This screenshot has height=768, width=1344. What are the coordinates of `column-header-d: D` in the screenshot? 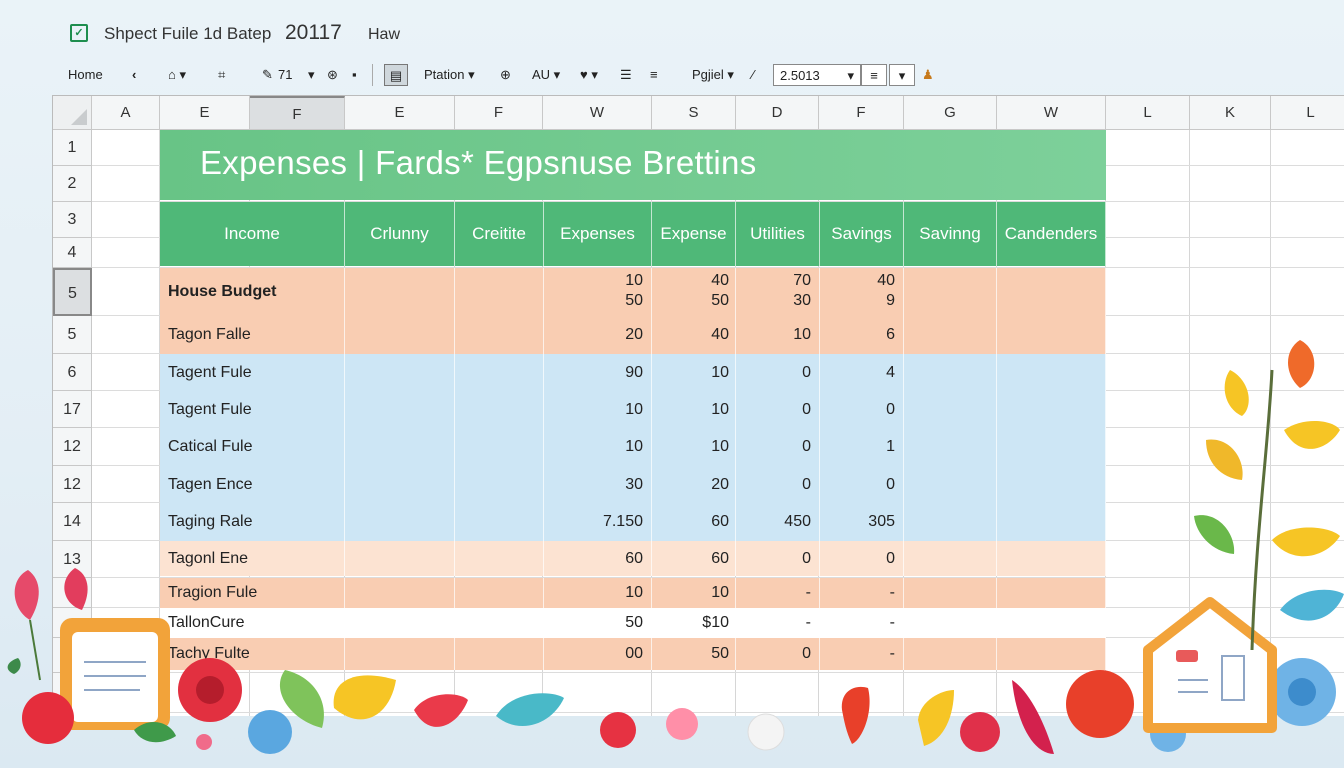 It's located at (777, 113).